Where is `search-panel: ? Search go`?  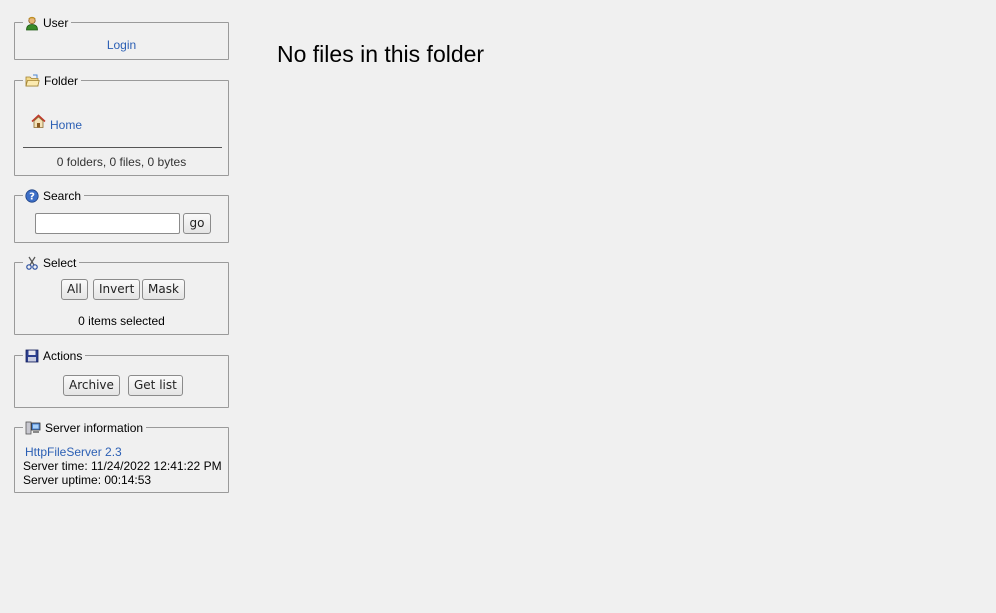
search-panel: ? Search go is located at coordinates (121, 215).